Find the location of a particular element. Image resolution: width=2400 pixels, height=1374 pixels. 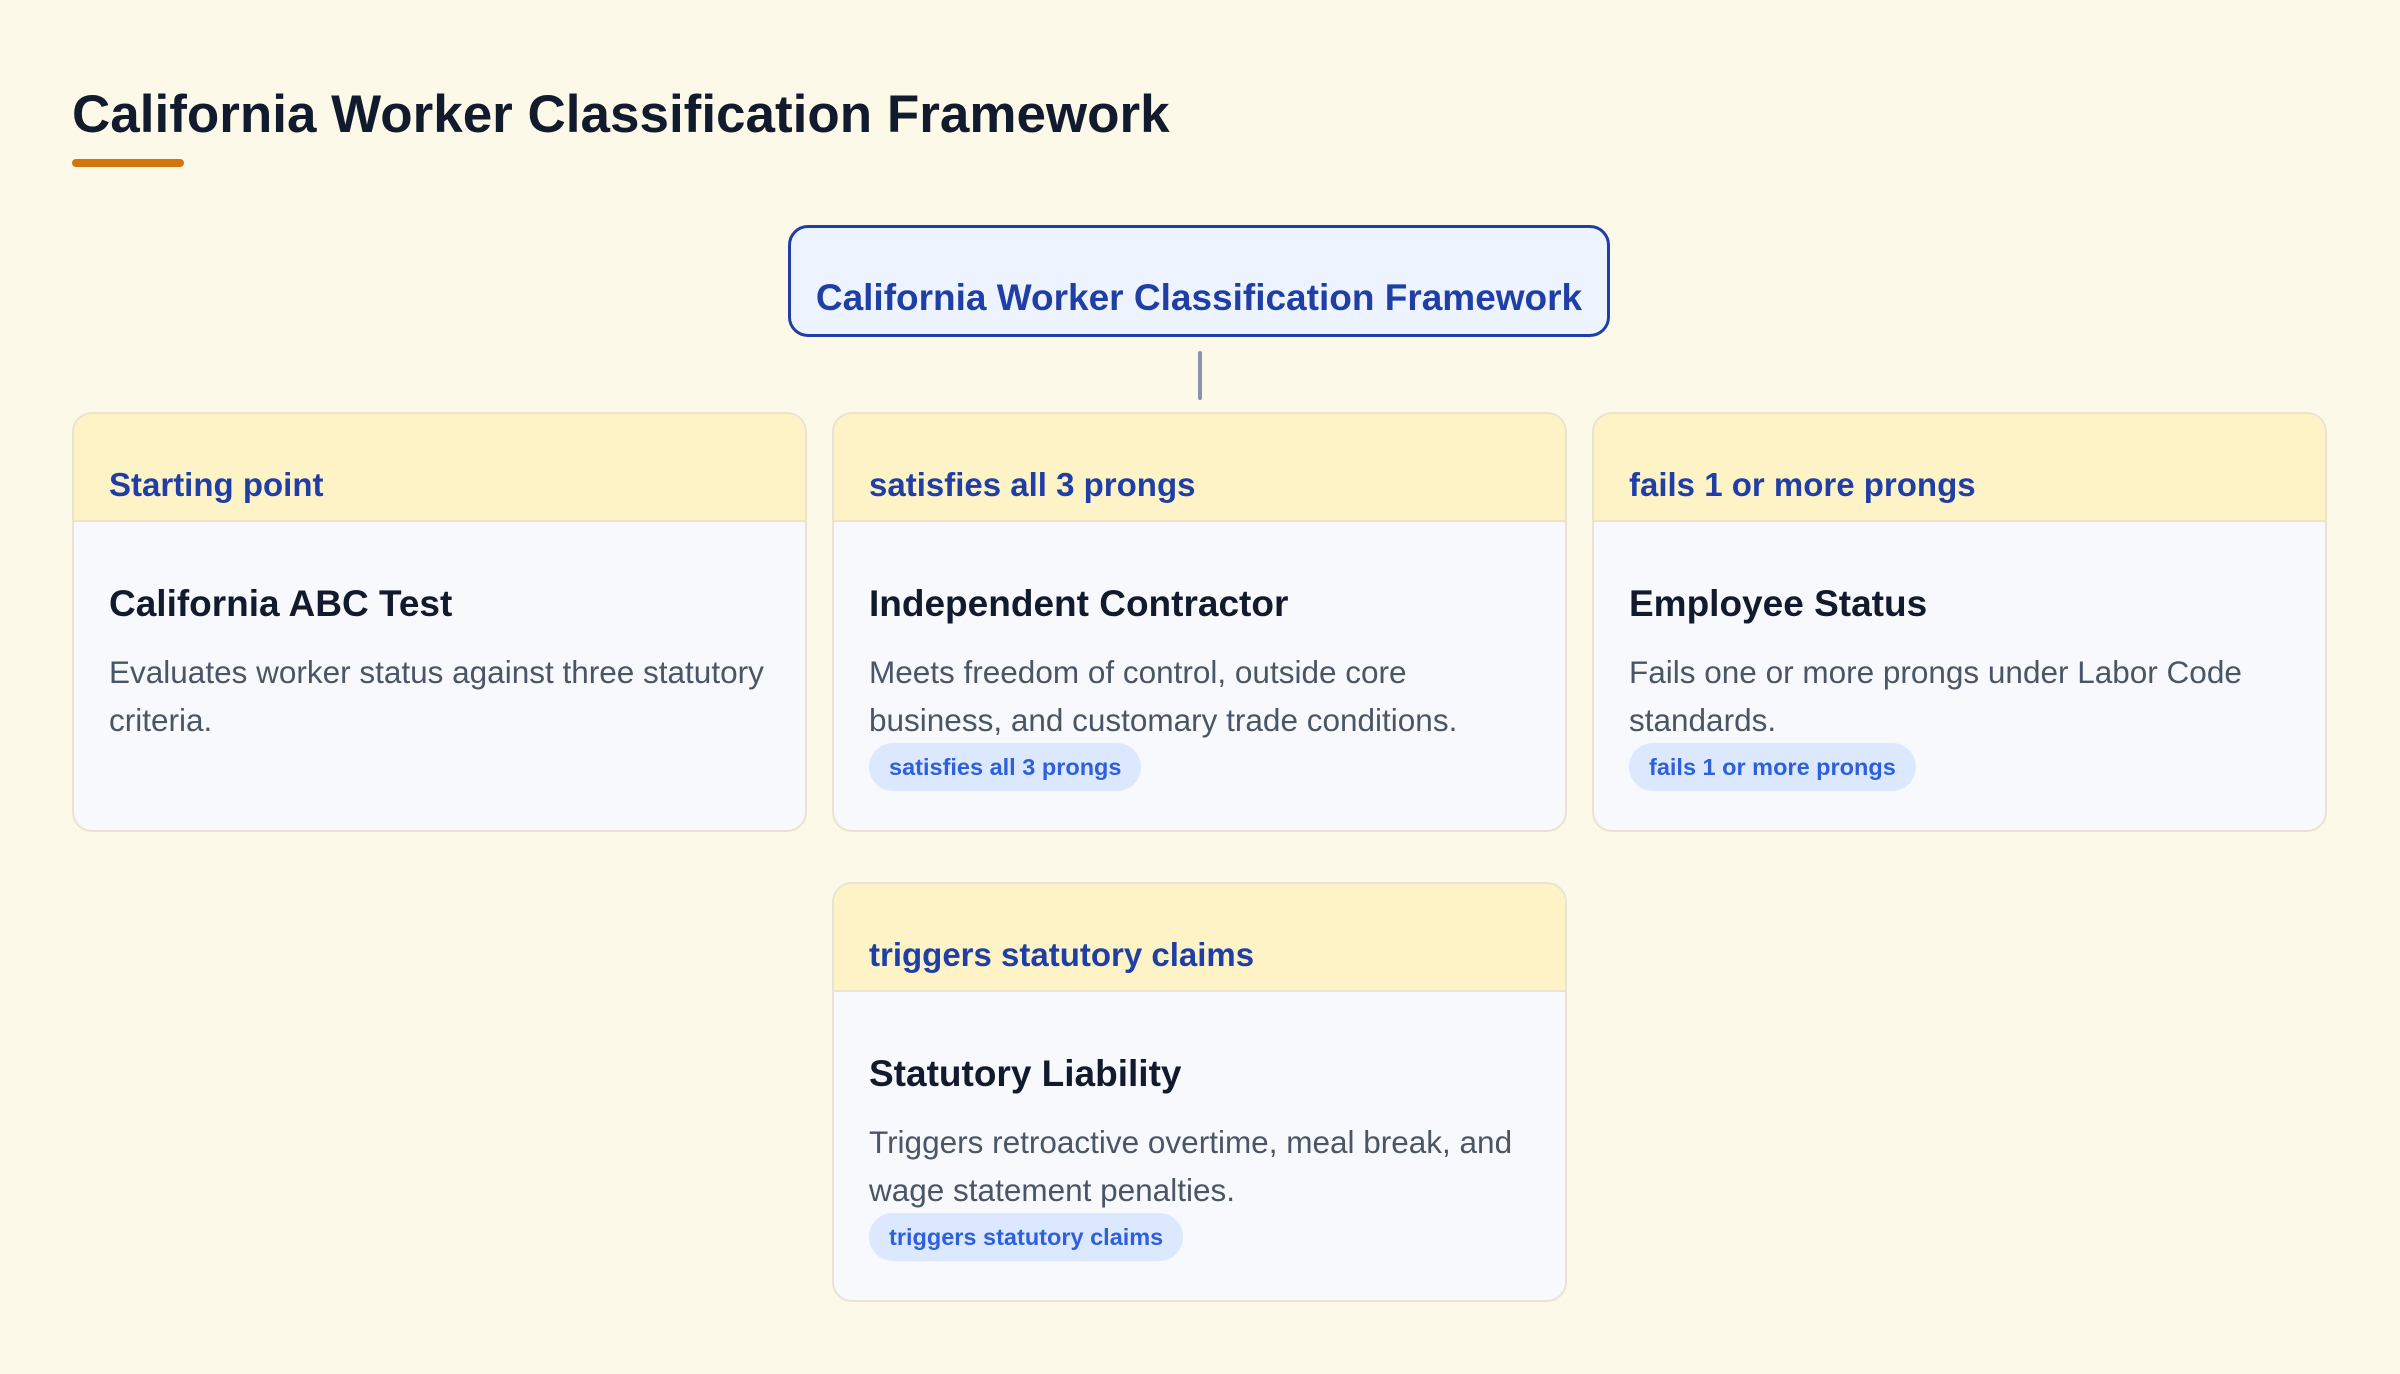

card-title: Statutory Liability is located at coordinates (1025, 1073).